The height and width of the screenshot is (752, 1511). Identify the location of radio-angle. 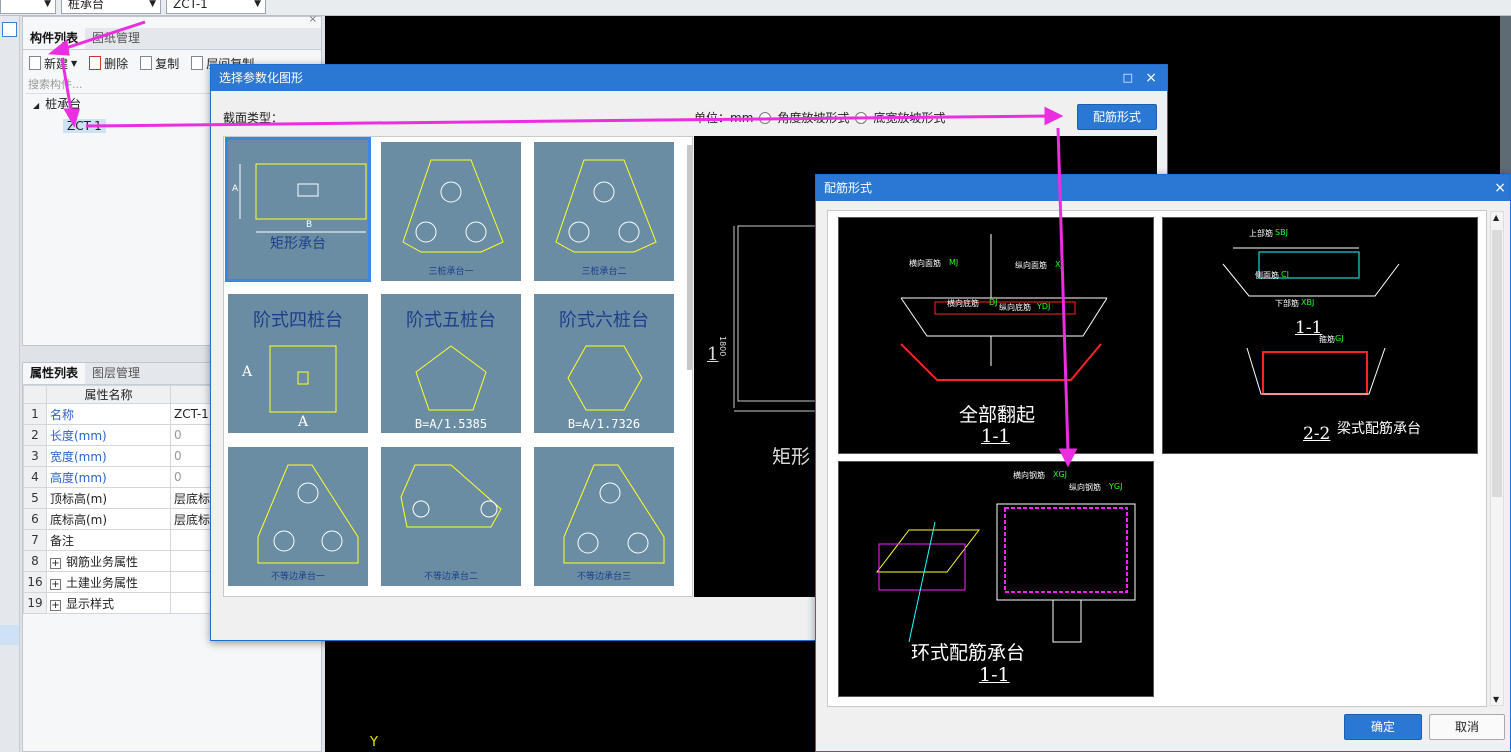
(765, 117).